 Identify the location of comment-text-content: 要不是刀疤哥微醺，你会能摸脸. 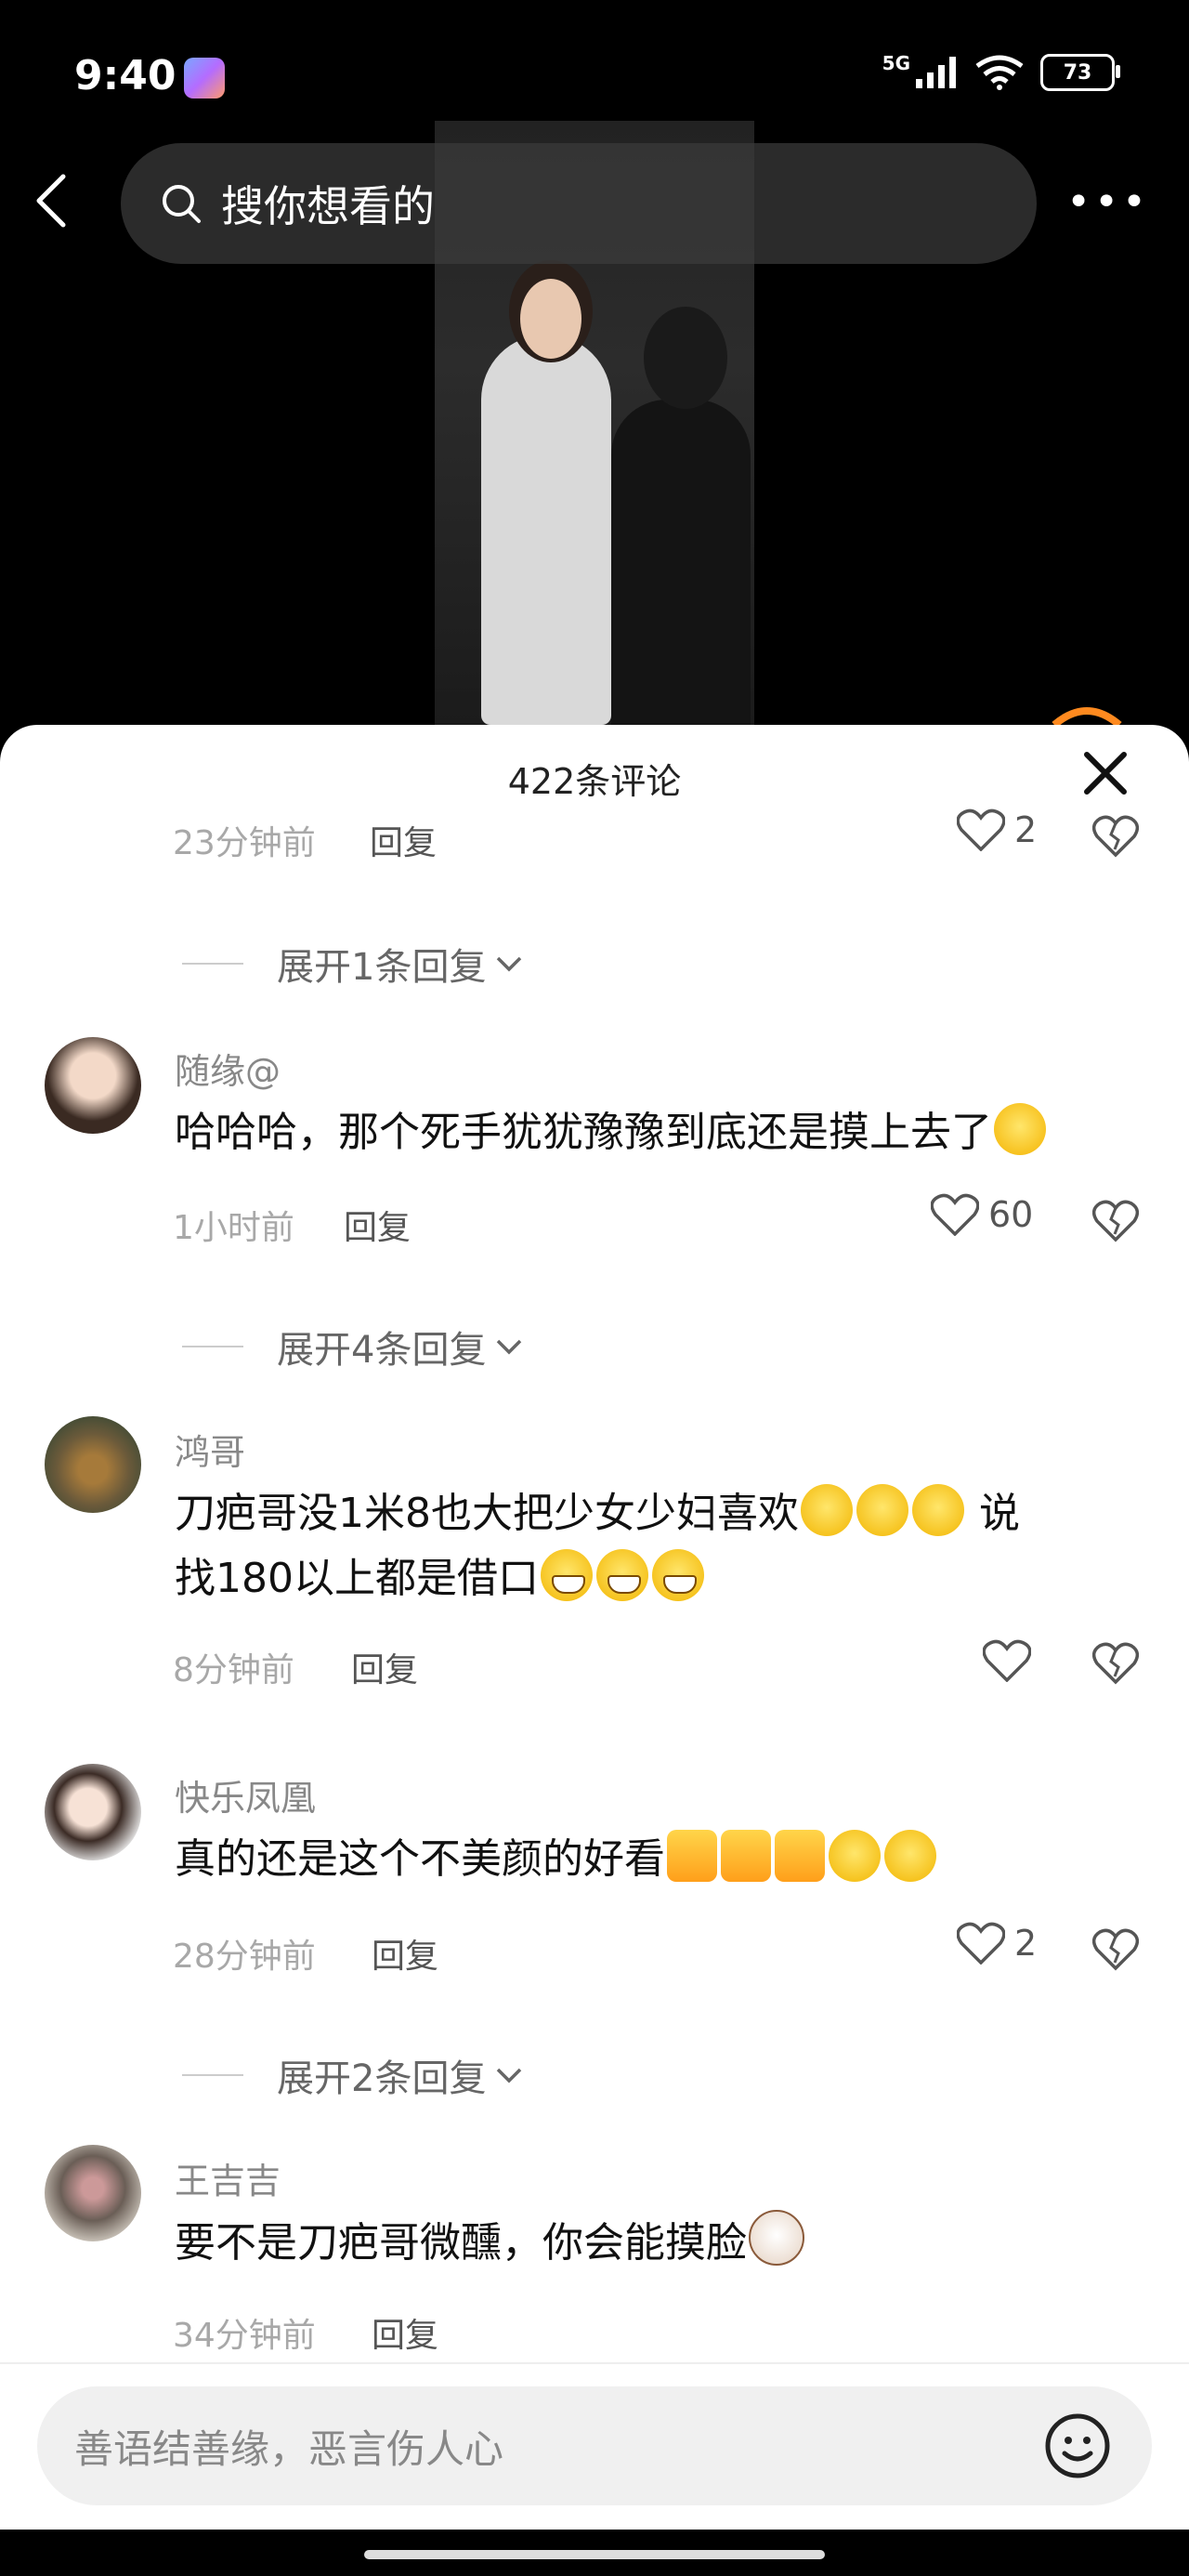
(461, 2243).